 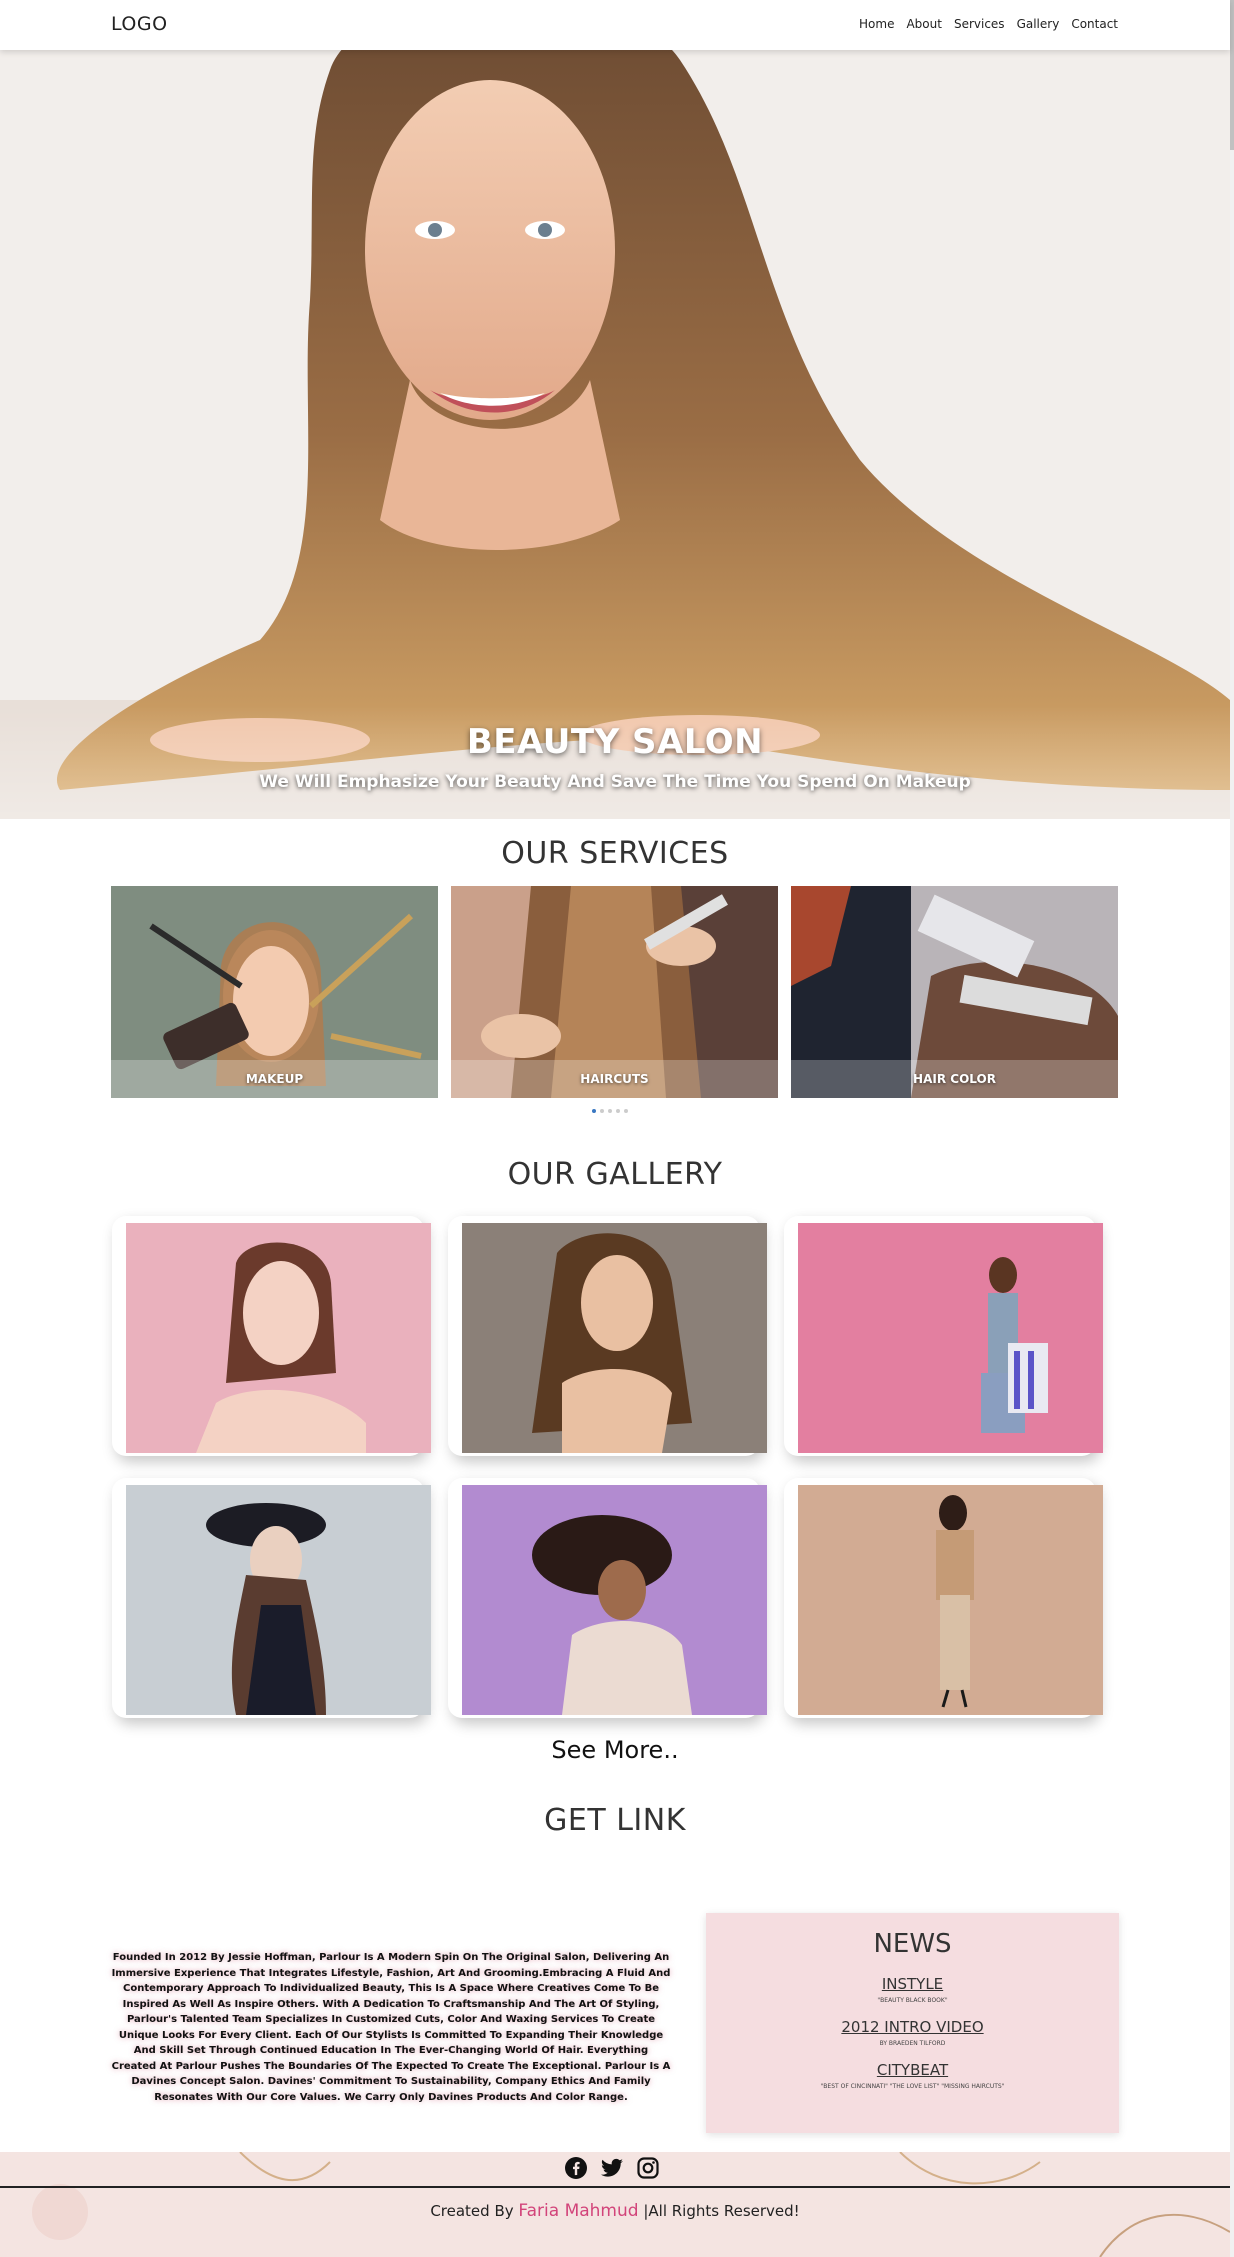 What do you see at coordinates (923, 24) in the screenshot?
I see `nav-about-link: About` at bounding box center [923, 24].